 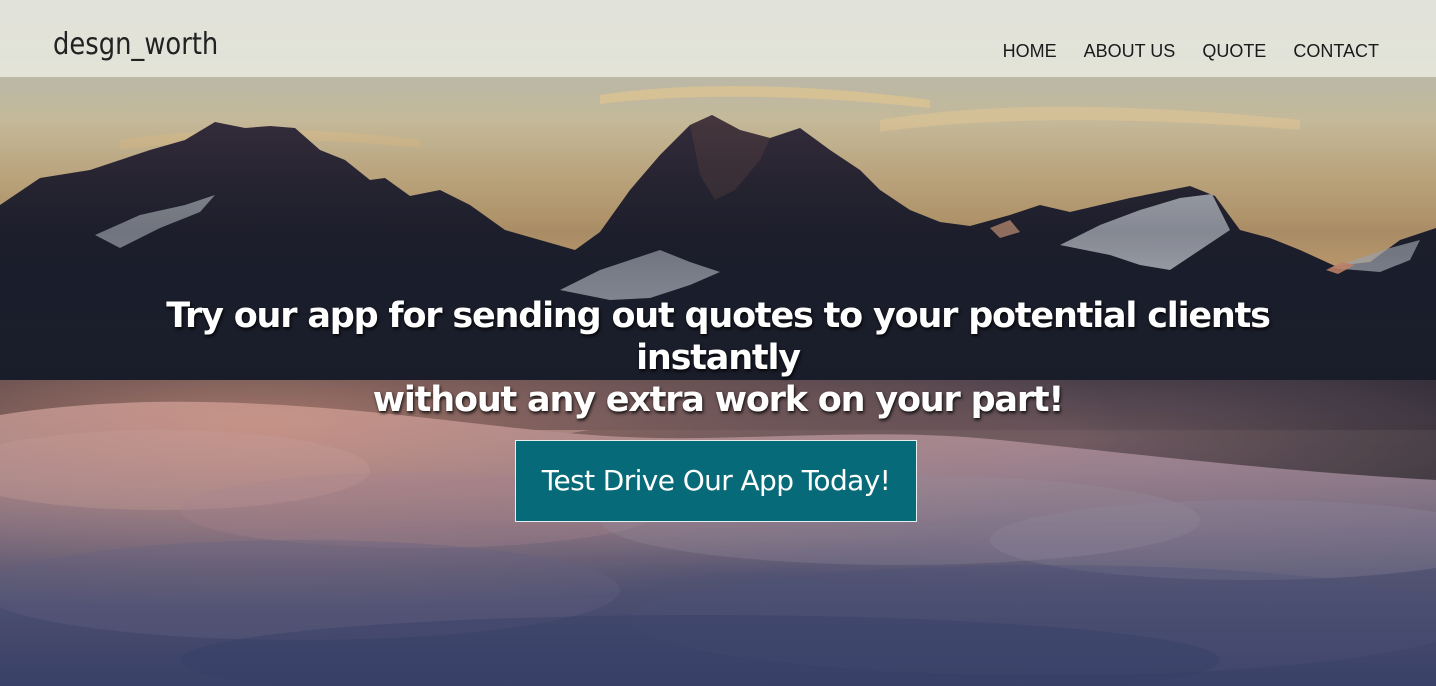 I want to click on nav-item-home: HOME, so click(x=1030, y=51).